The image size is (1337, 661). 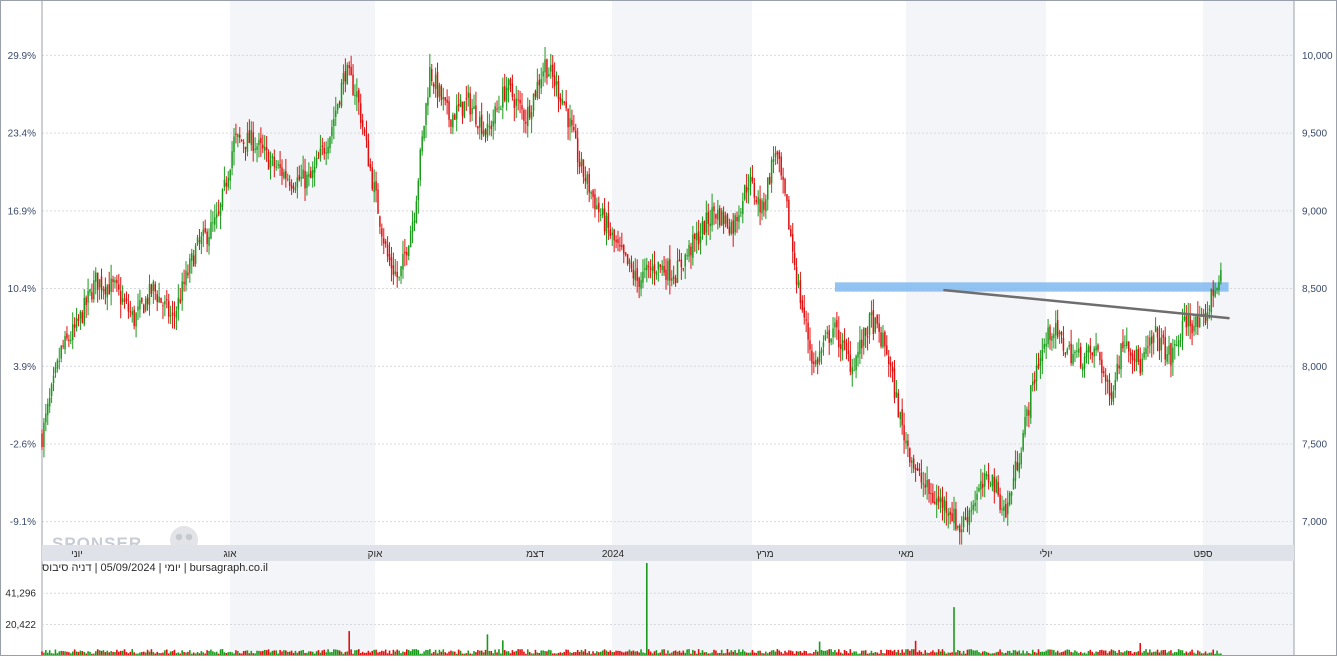 What do you see at coordinates (22, 211) in the screenshot?
I see `y-left-tick: 16.9%` at bounding box center [22, 211].